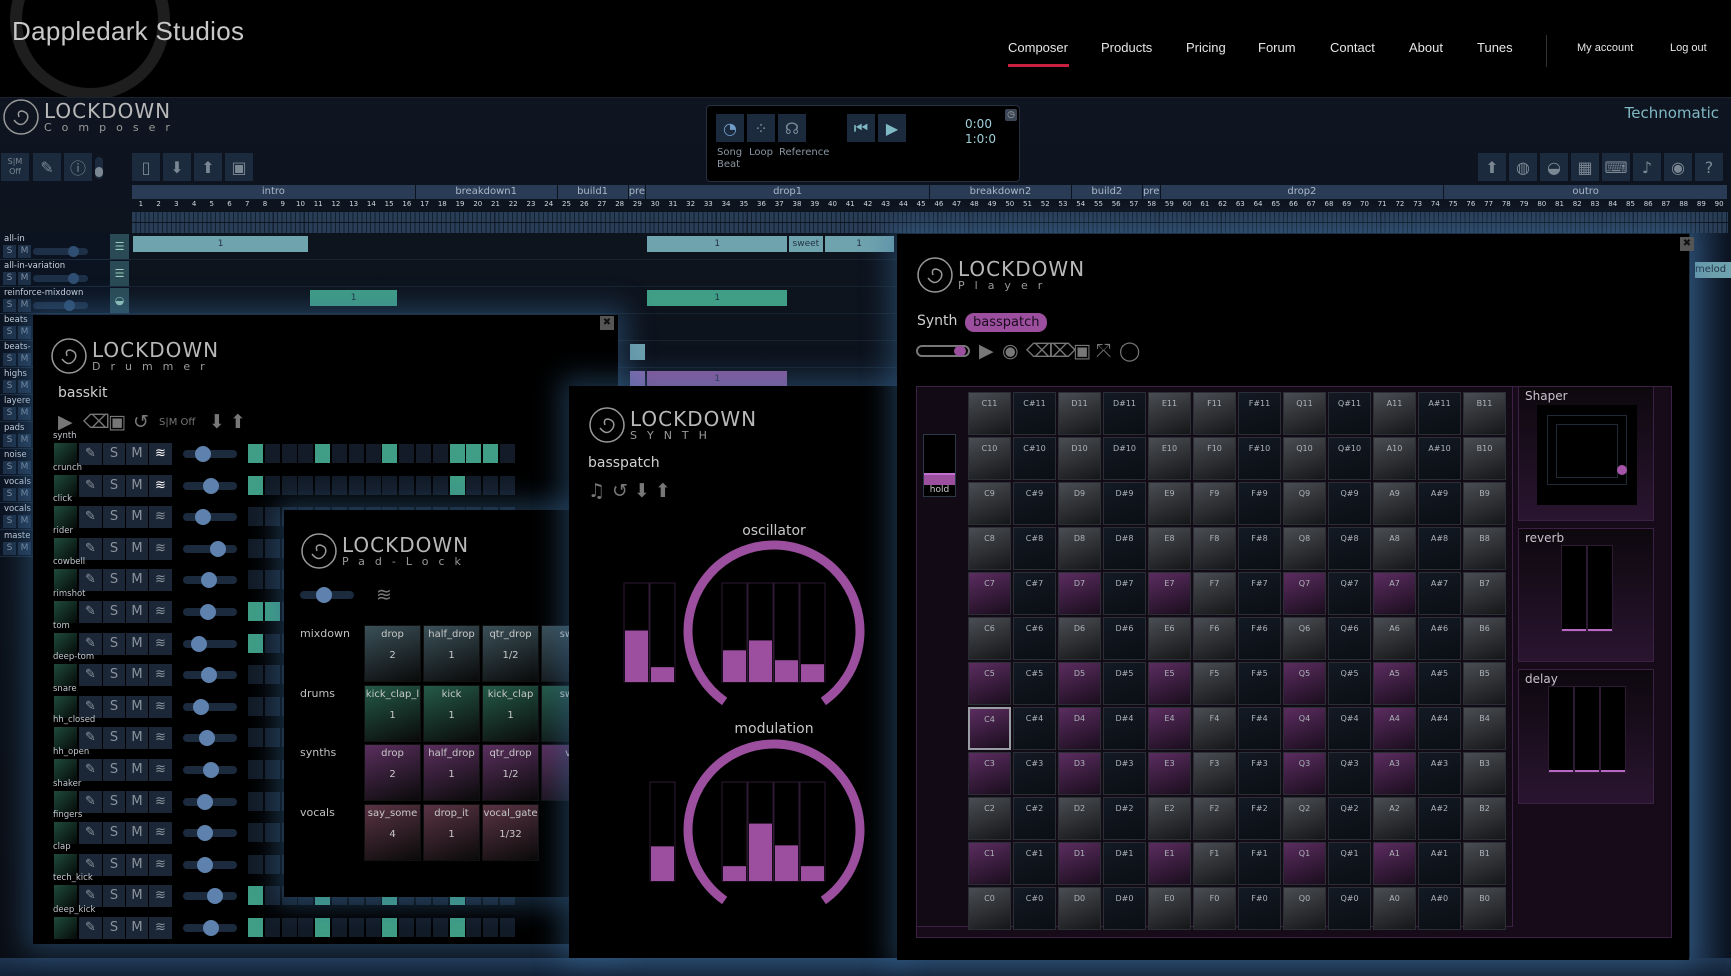  What do you see at coordinates (1600, 588) in the screenshot?
I see `reverb-slider` at bounding box center [1600, 588].